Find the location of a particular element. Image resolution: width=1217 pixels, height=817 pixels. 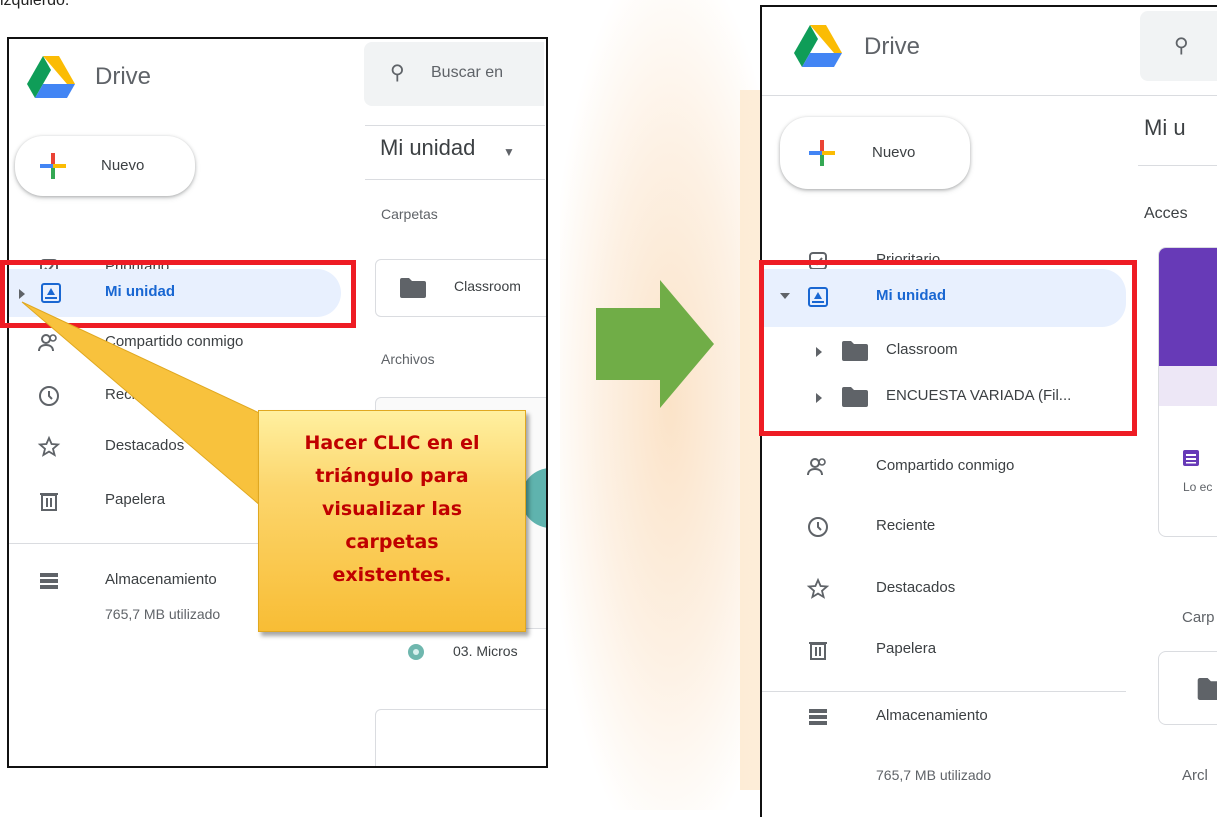

header-divider is located at coordinates (989, 95).